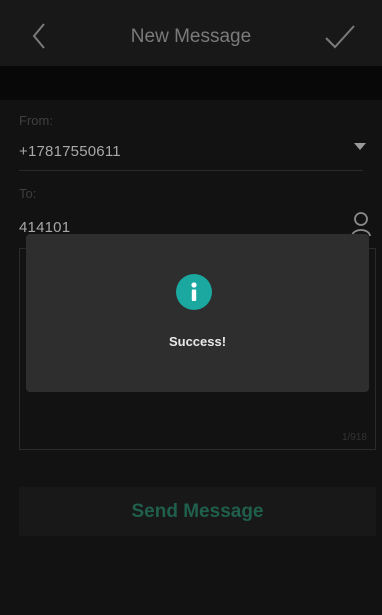  What do you see at coordinates (191, 33) in the screenshot?
I see `app-header: New Message` at bounding box center [191, 33].